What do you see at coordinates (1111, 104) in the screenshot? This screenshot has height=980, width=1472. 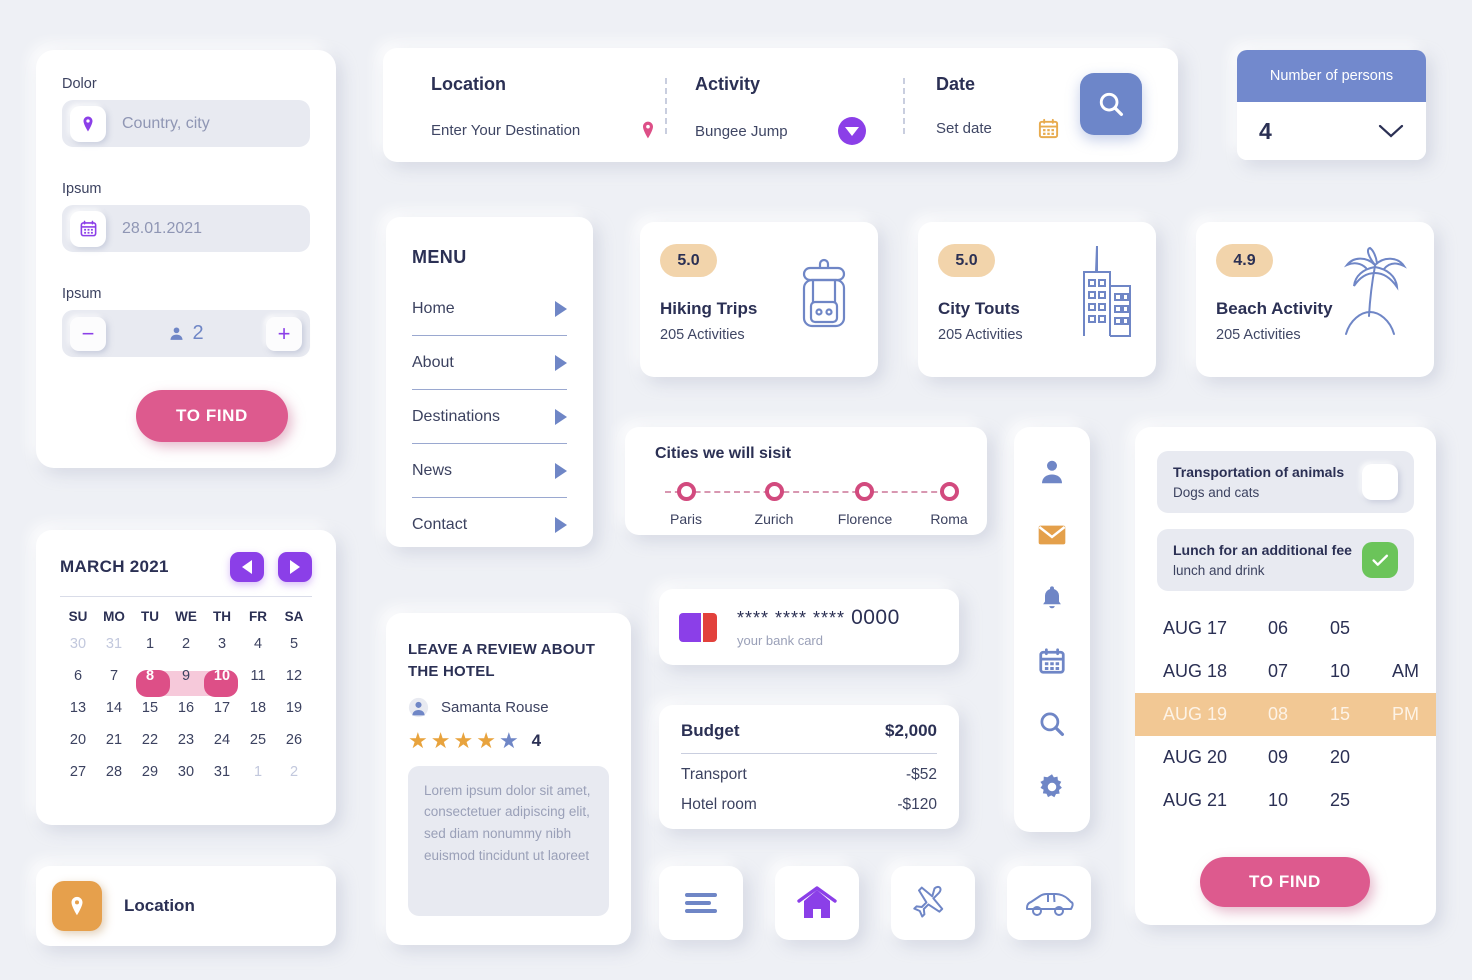 I see `search-submit-button` at bounding box center [1111, 104].